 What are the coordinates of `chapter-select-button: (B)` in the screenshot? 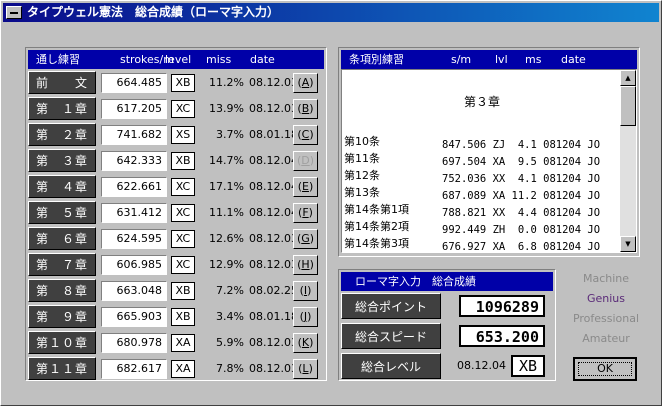 It's located at (305, 109).